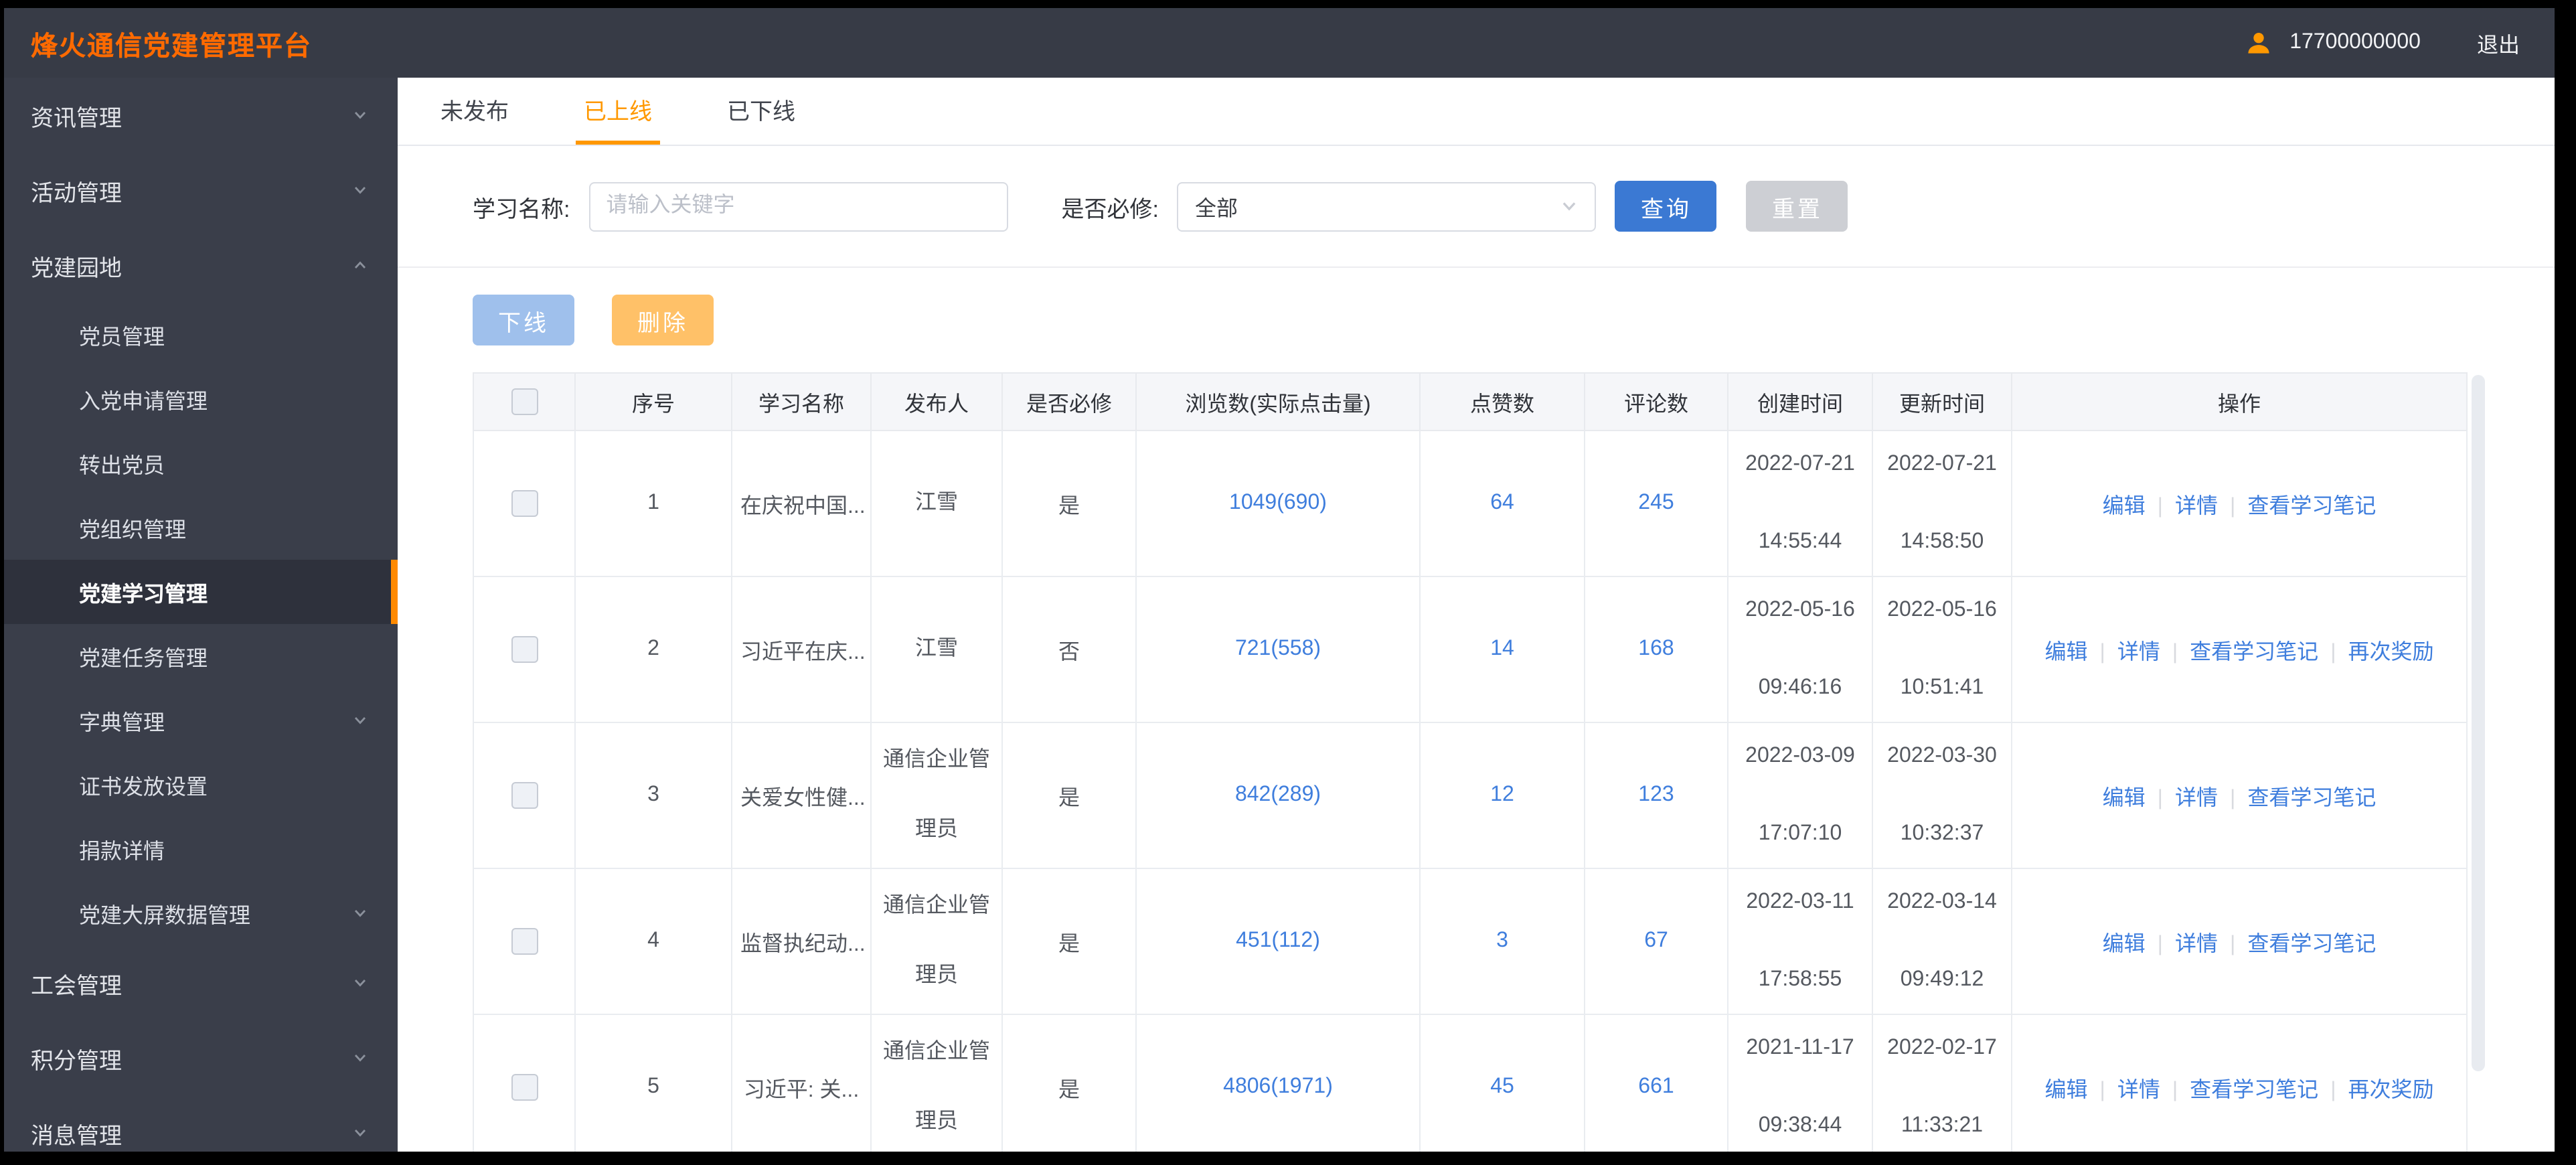 The image size is (2576, 1165). Describe the element at coordinates (2240, 503) in the screenshot. I see `operations-cell: 编辑 | 详情 | 查看学习笔记` at that location.